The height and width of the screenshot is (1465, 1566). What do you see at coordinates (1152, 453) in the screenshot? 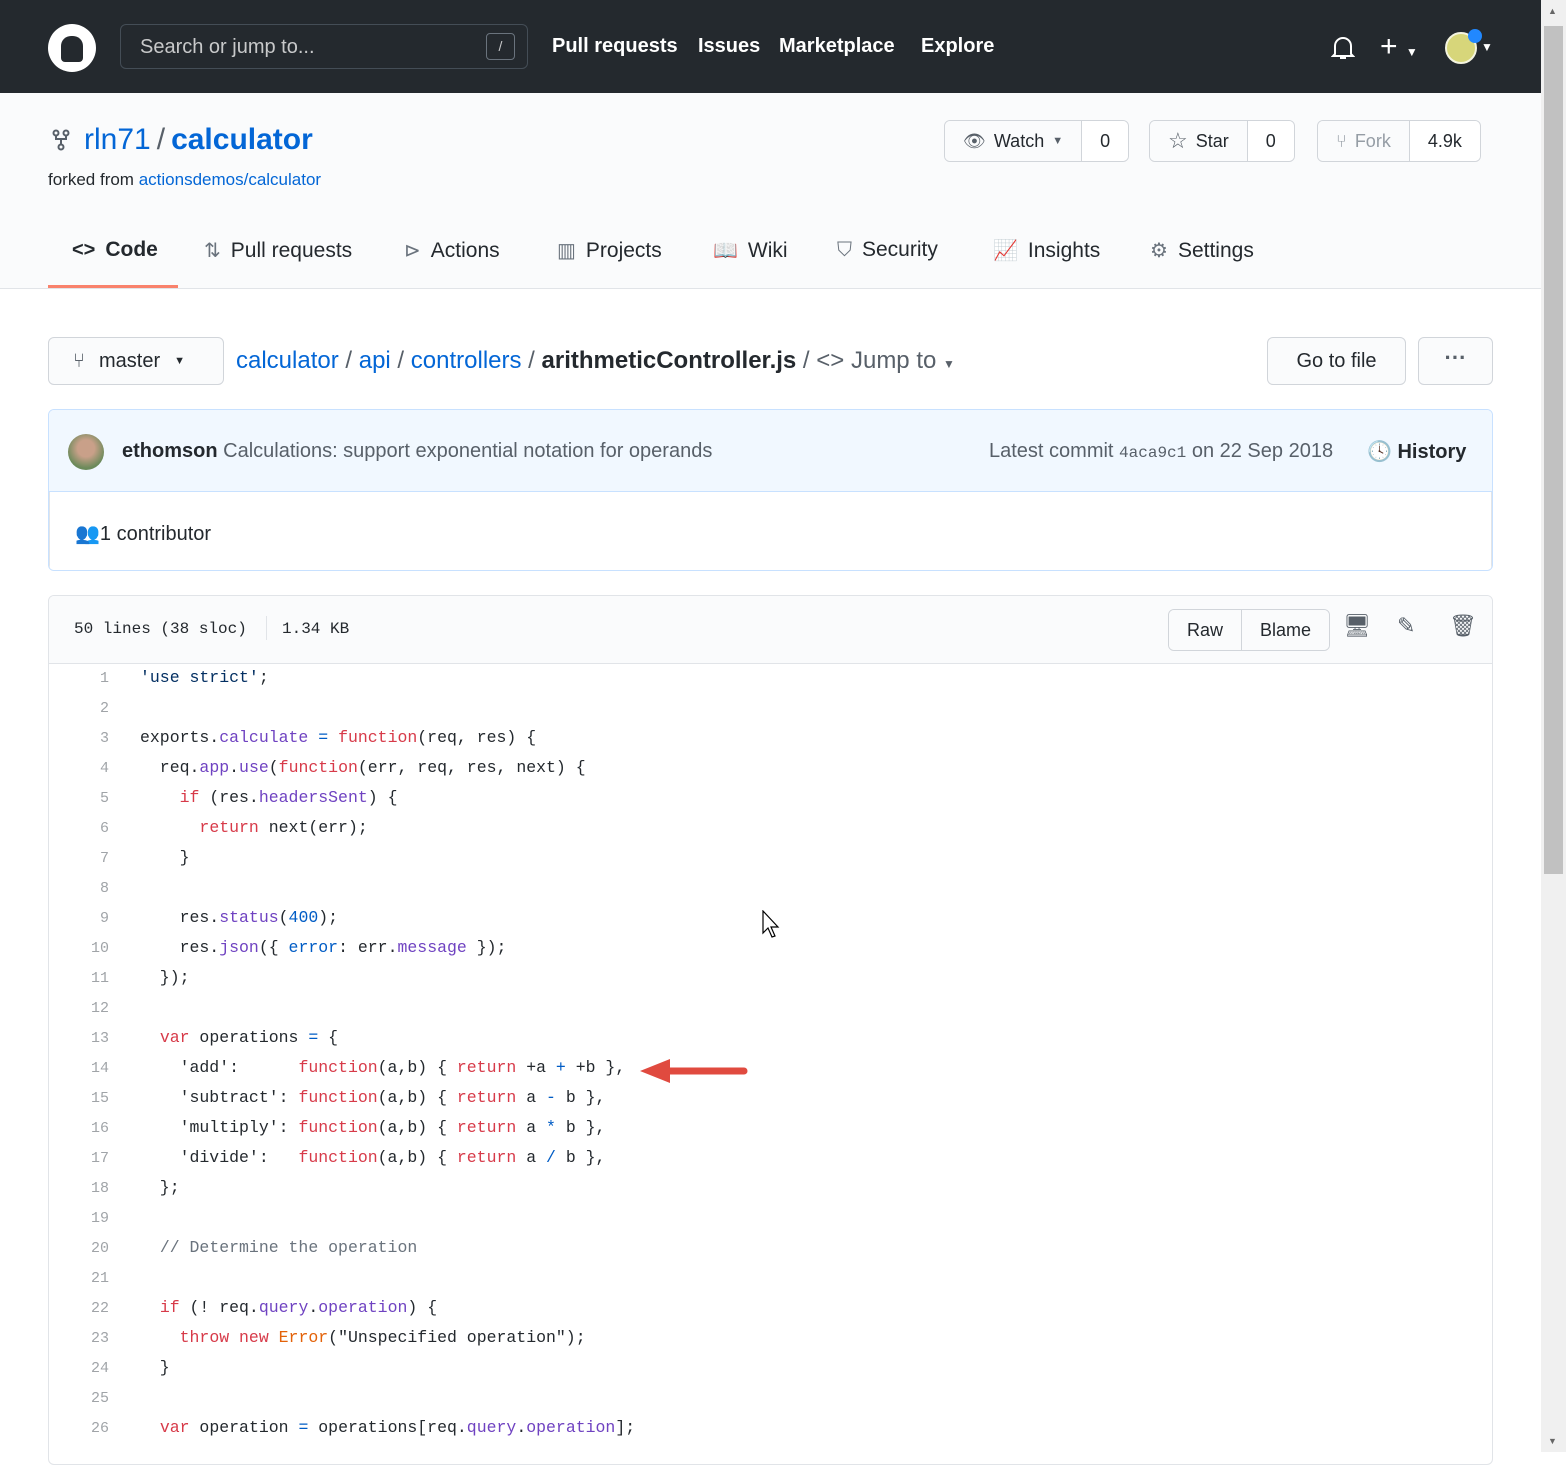
I see `commit-sha: 4aca9c1` at bounding box center [1152, 453].